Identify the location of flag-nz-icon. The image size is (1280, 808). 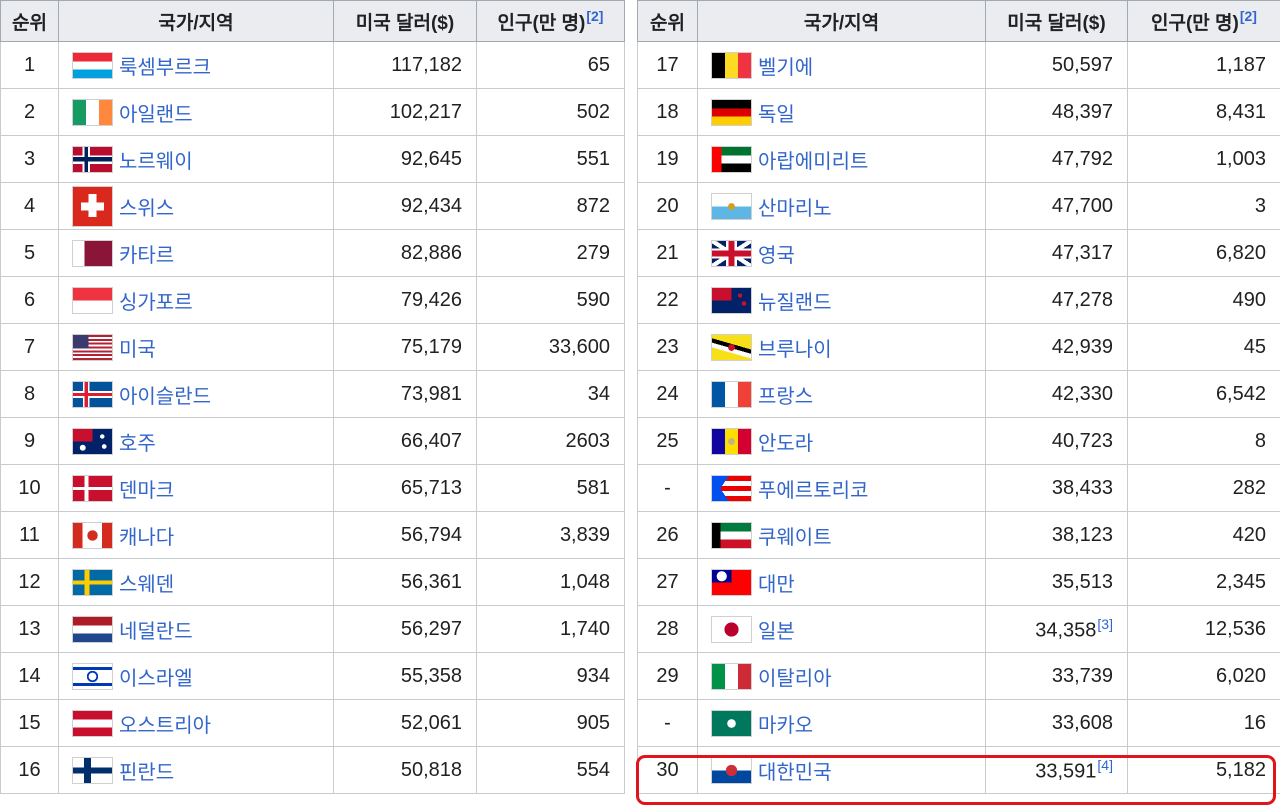
(731, 300).